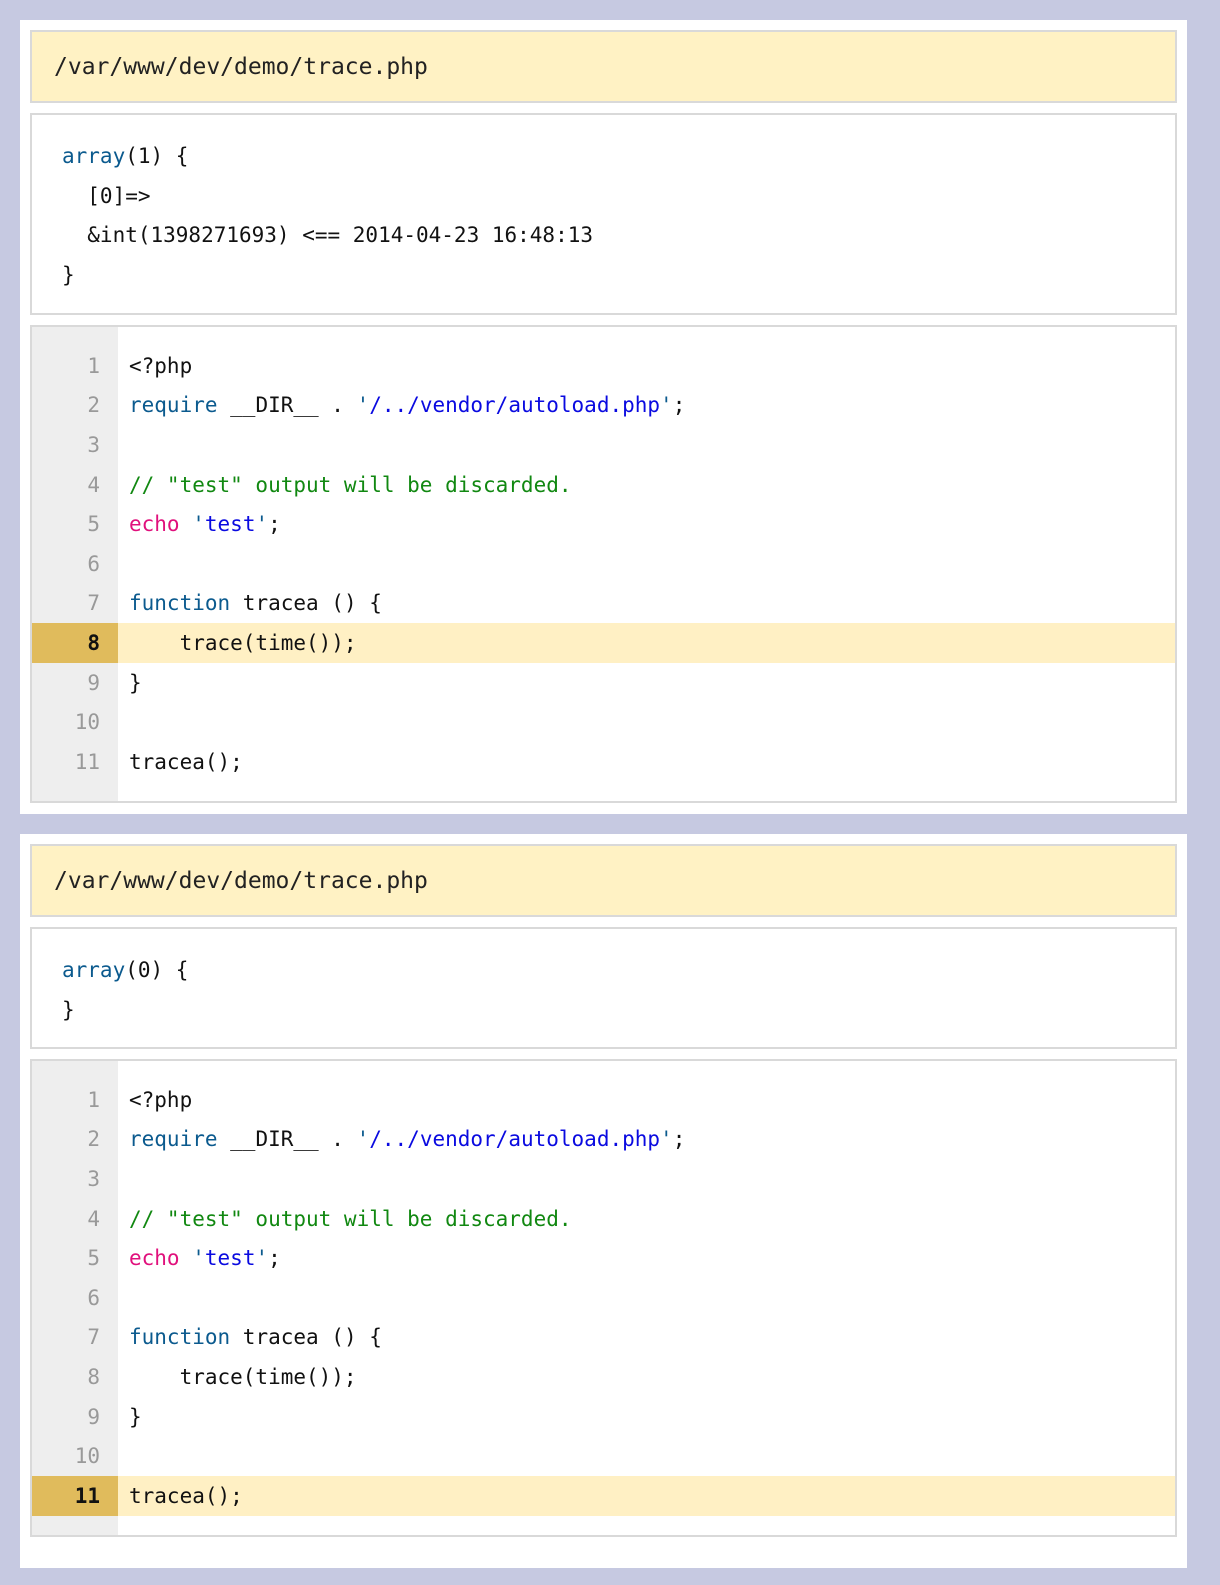 This screenshot has width=1220, height=1585. What do you see at coordinates (603, 643) in the screenshot?
I see `code-line-highlighted: 8 trace(time());` at bounding box center [603, 643].